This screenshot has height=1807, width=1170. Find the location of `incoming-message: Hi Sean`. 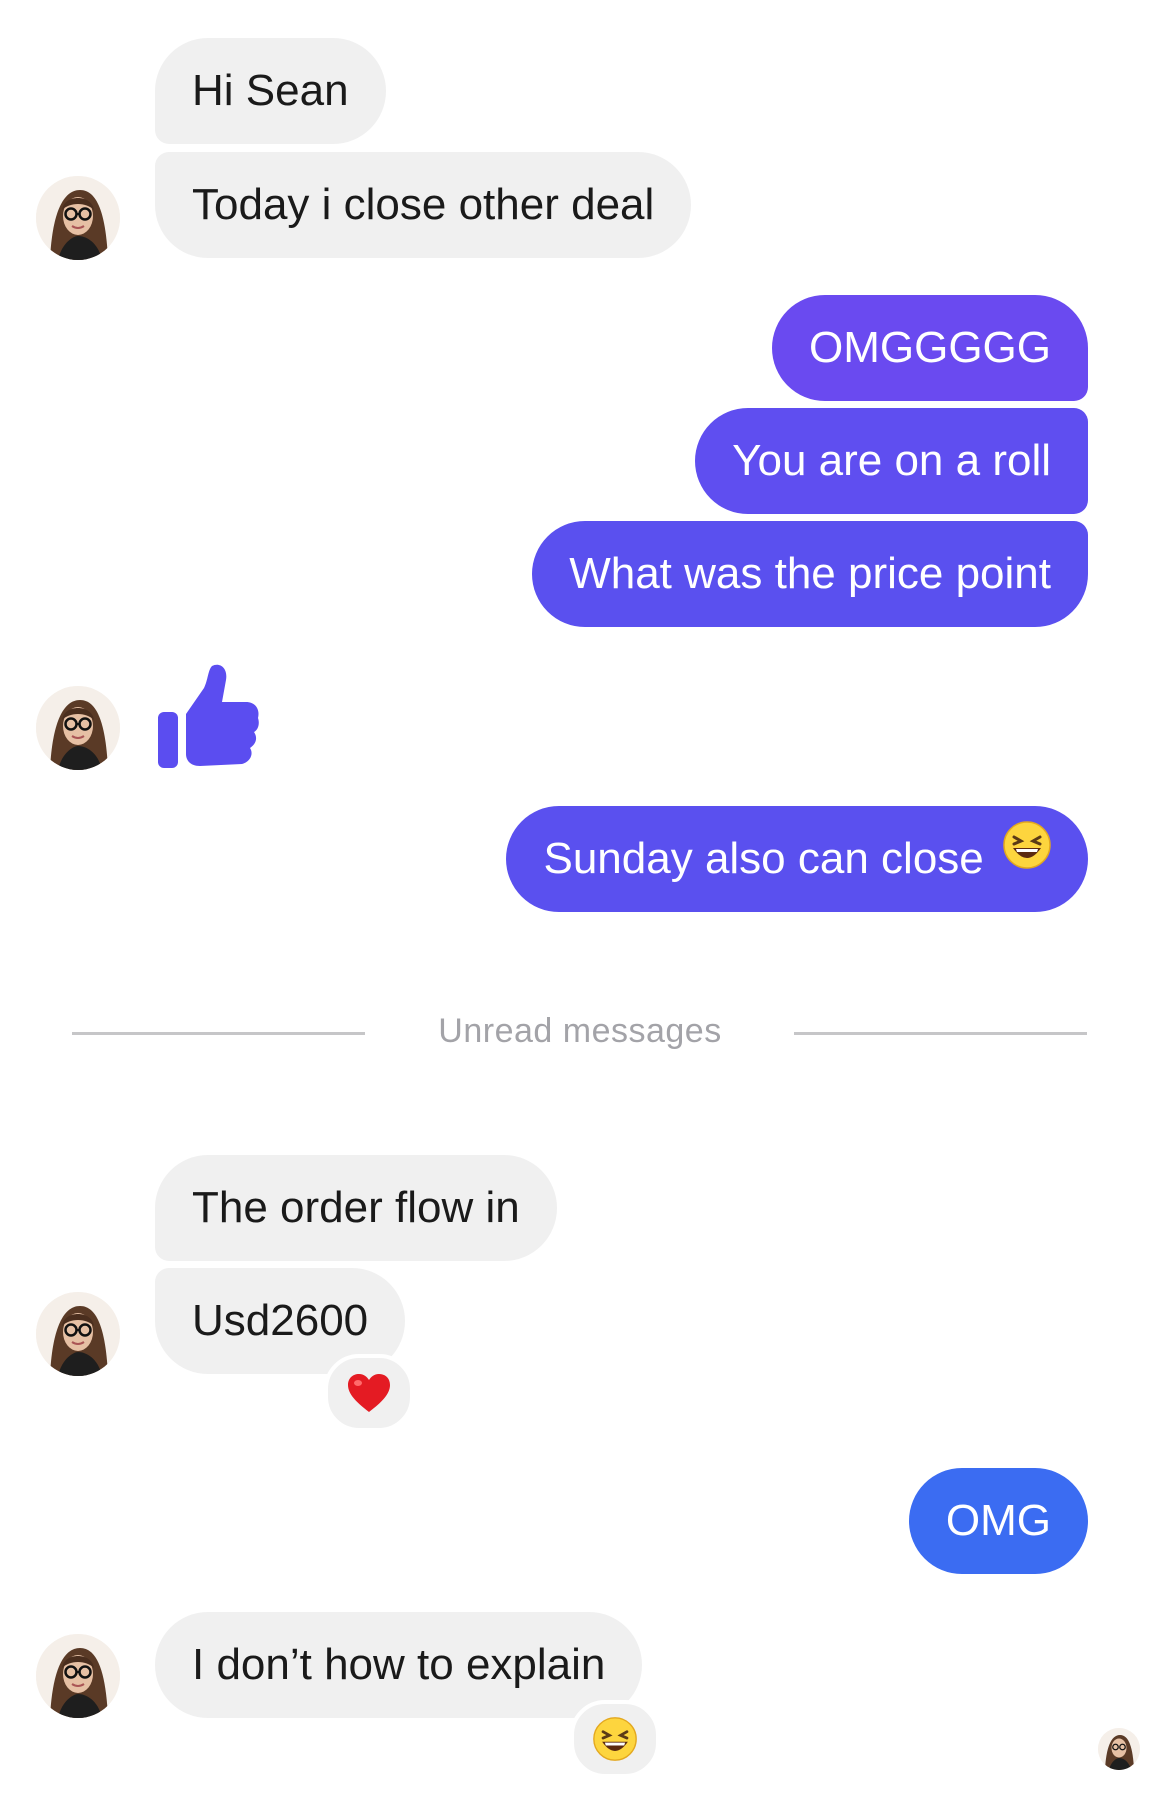

incoming-message: Hi Sean is located at coordinates (270, 91).